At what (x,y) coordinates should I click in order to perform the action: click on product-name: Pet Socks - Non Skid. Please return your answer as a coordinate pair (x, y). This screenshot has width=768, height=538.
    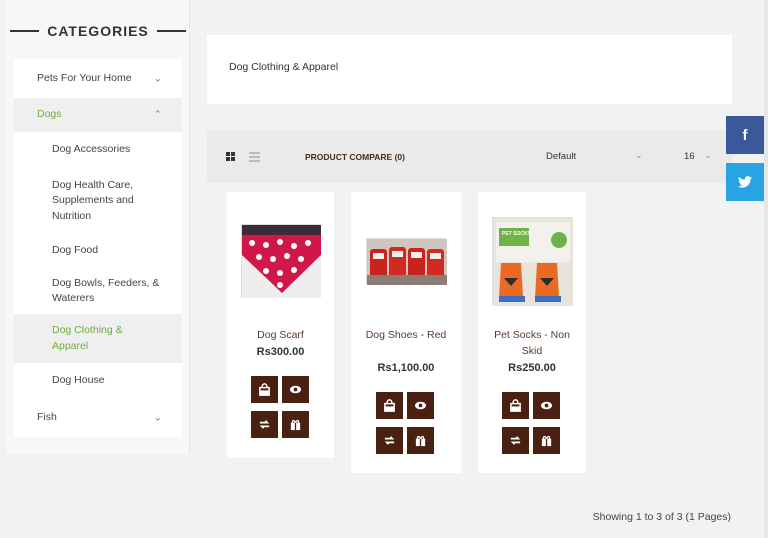
    Looking at the image, I should click on (532, 343).